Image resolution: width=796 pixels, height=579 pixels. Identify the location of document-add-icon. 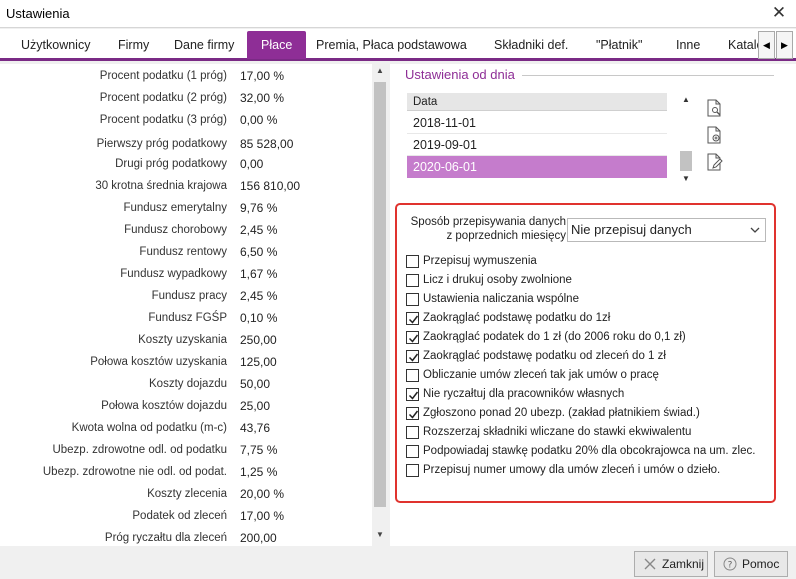
(715, 135).